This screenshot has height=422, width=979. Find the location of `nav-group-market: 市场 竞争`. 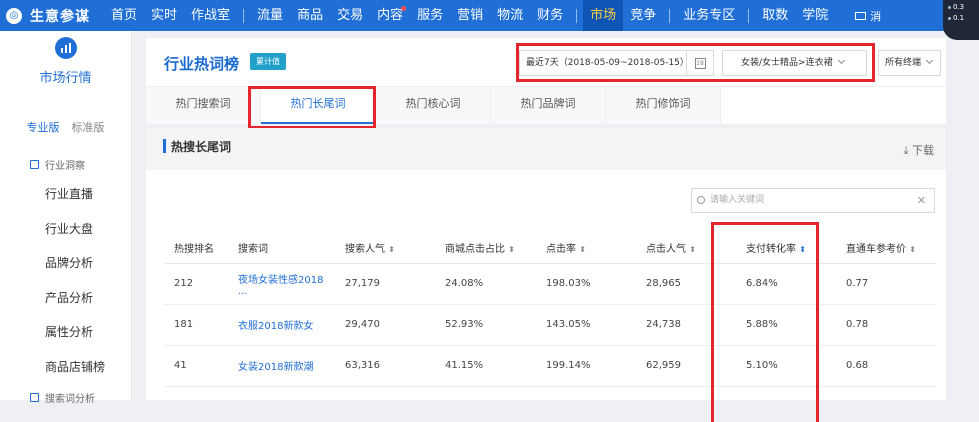

nav-group-market: 市场 竞争 is located at coordinates (623, 15).